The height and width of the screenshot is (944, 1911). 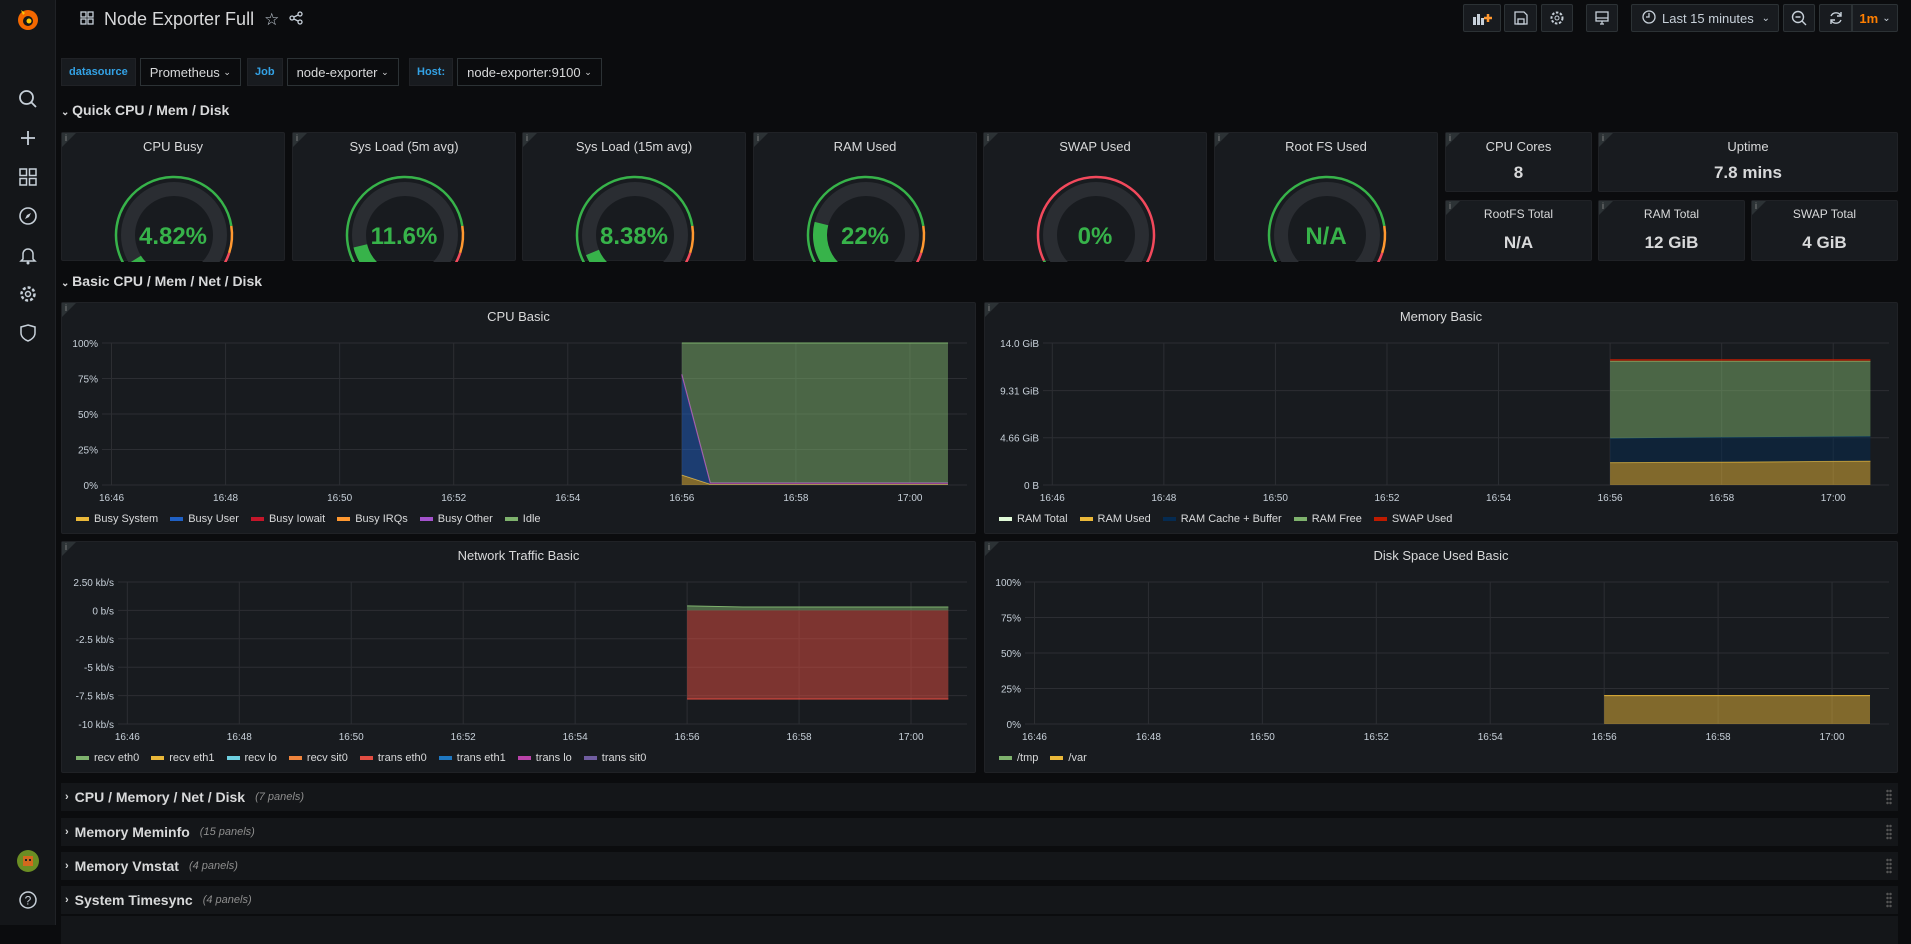 What do you see at coordinates (1231, 519) in the screenshot?
I see `legend-label: RAM Cache + Buffer` at bounding box center [1231, 519].